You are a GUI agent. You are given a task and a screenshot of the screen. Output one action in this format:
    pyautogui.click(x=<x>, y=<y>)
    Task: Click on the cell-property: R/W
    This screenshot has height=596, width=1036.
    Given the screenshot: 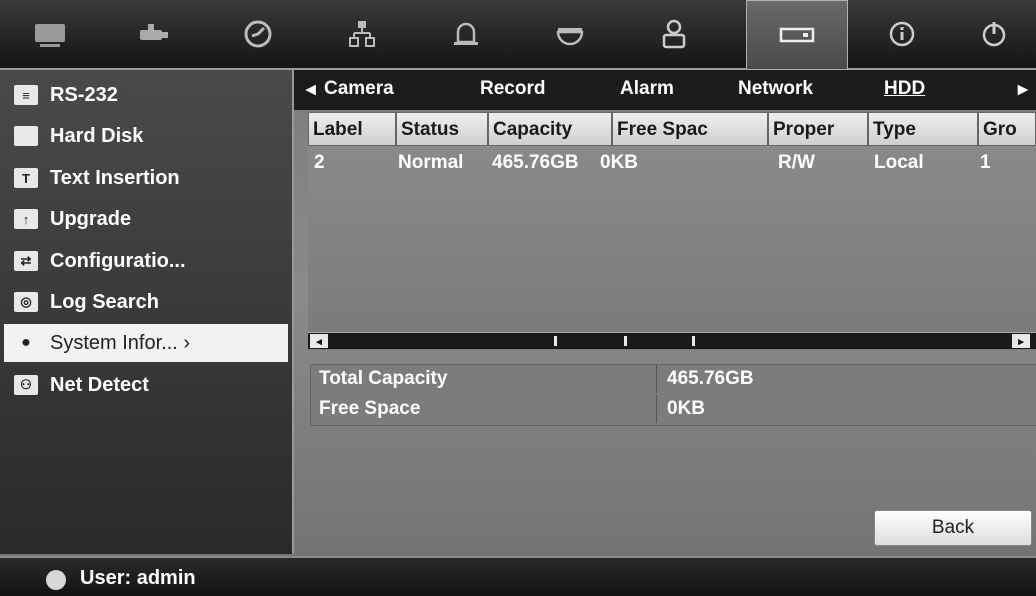 What is the action you would take?
    pyautogui.click(x=796, y=162)
    